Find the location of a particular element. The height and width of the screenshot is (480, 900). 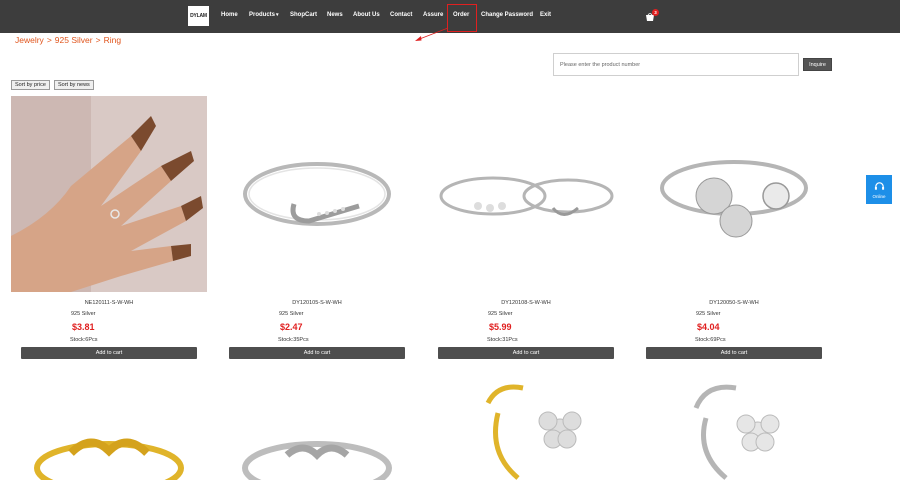

headset-icon is located at coordinates (879, 185).